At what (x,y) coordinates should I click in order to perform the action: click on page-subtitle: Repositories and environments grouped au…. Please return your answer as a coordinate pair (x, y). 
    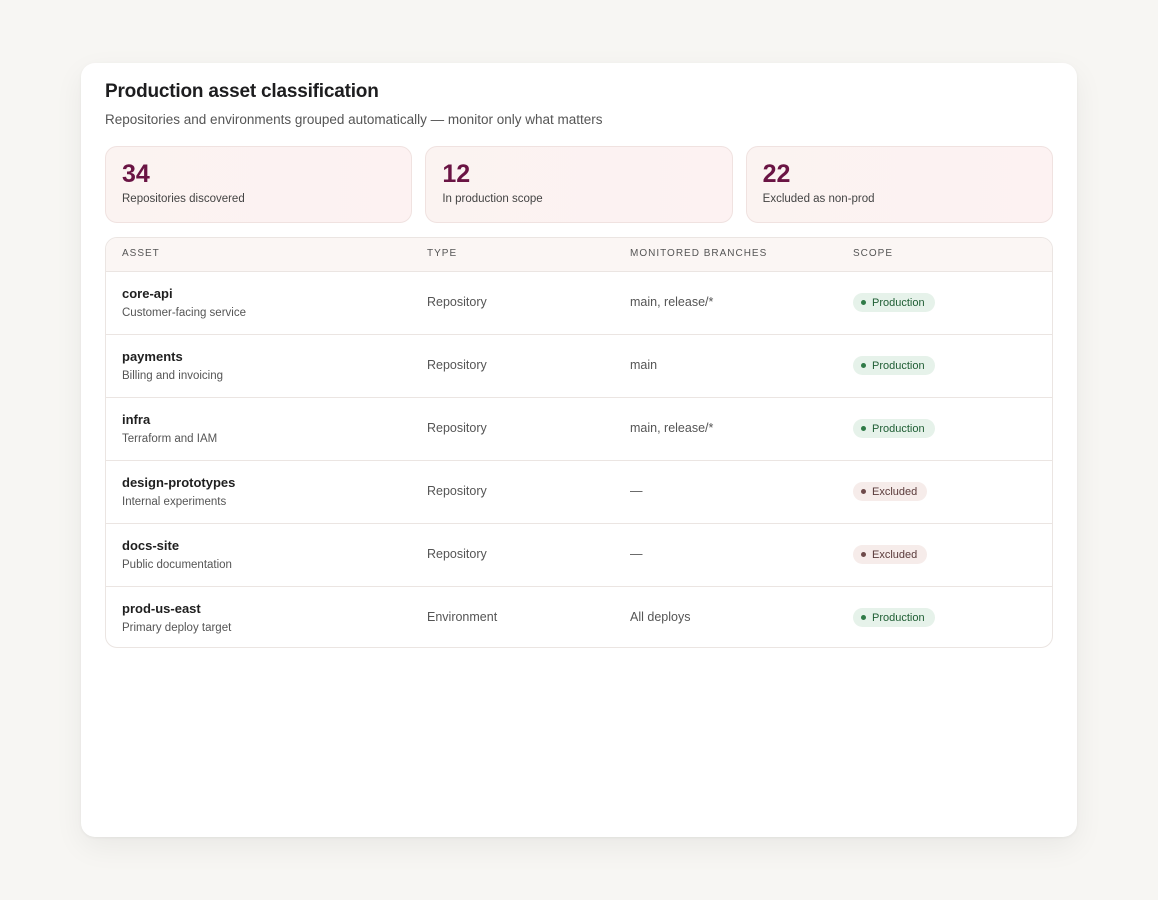
    Looking at the image, I should click on (354, 119).